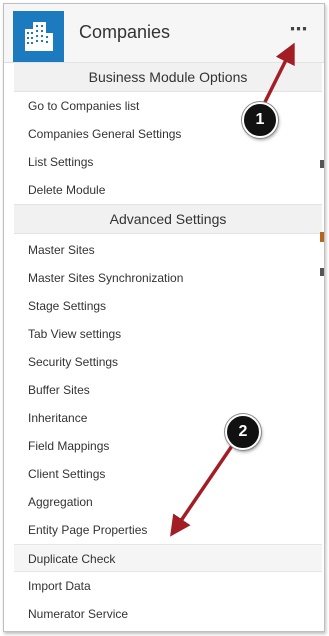 This screenshot has width=329, height=636. Describe the element at coordinates (38, 36) in the screenshot. I see `building-icon` at that location.